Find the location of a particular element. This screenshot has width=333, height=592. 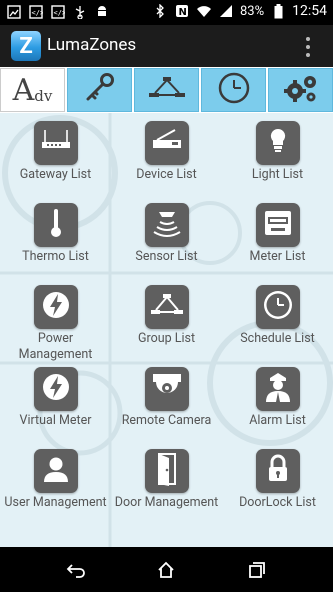

clock-icon is located at coordinates (234, 90).